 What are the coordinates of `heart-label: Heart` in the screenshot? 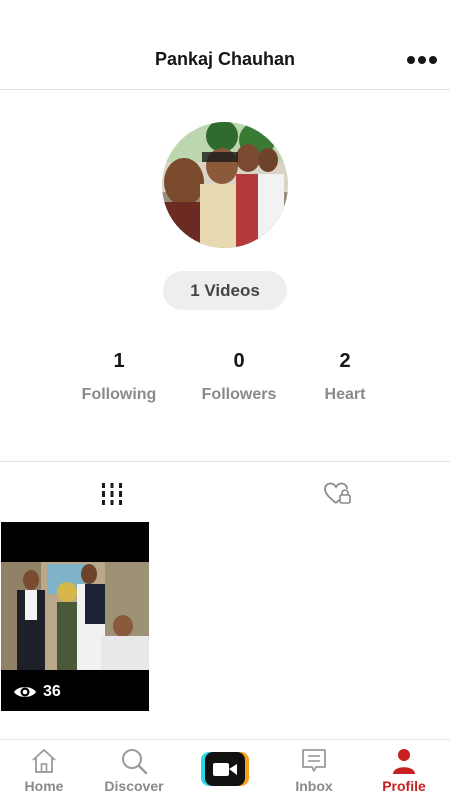 It's located at (345, 394).